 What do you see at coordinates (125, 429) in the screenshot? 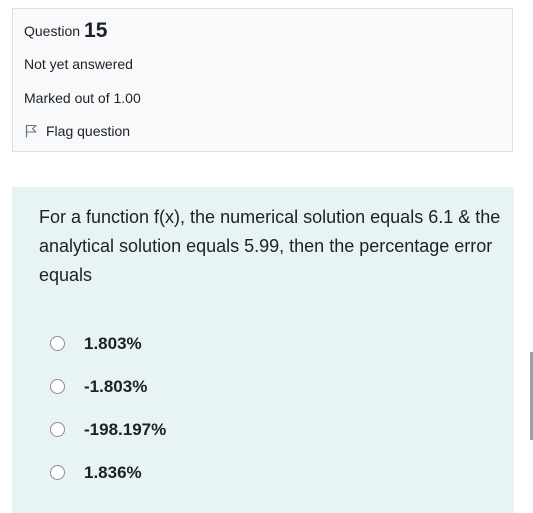
I see `answer-option-label: -198.197%` at bounding box center [125, 429].